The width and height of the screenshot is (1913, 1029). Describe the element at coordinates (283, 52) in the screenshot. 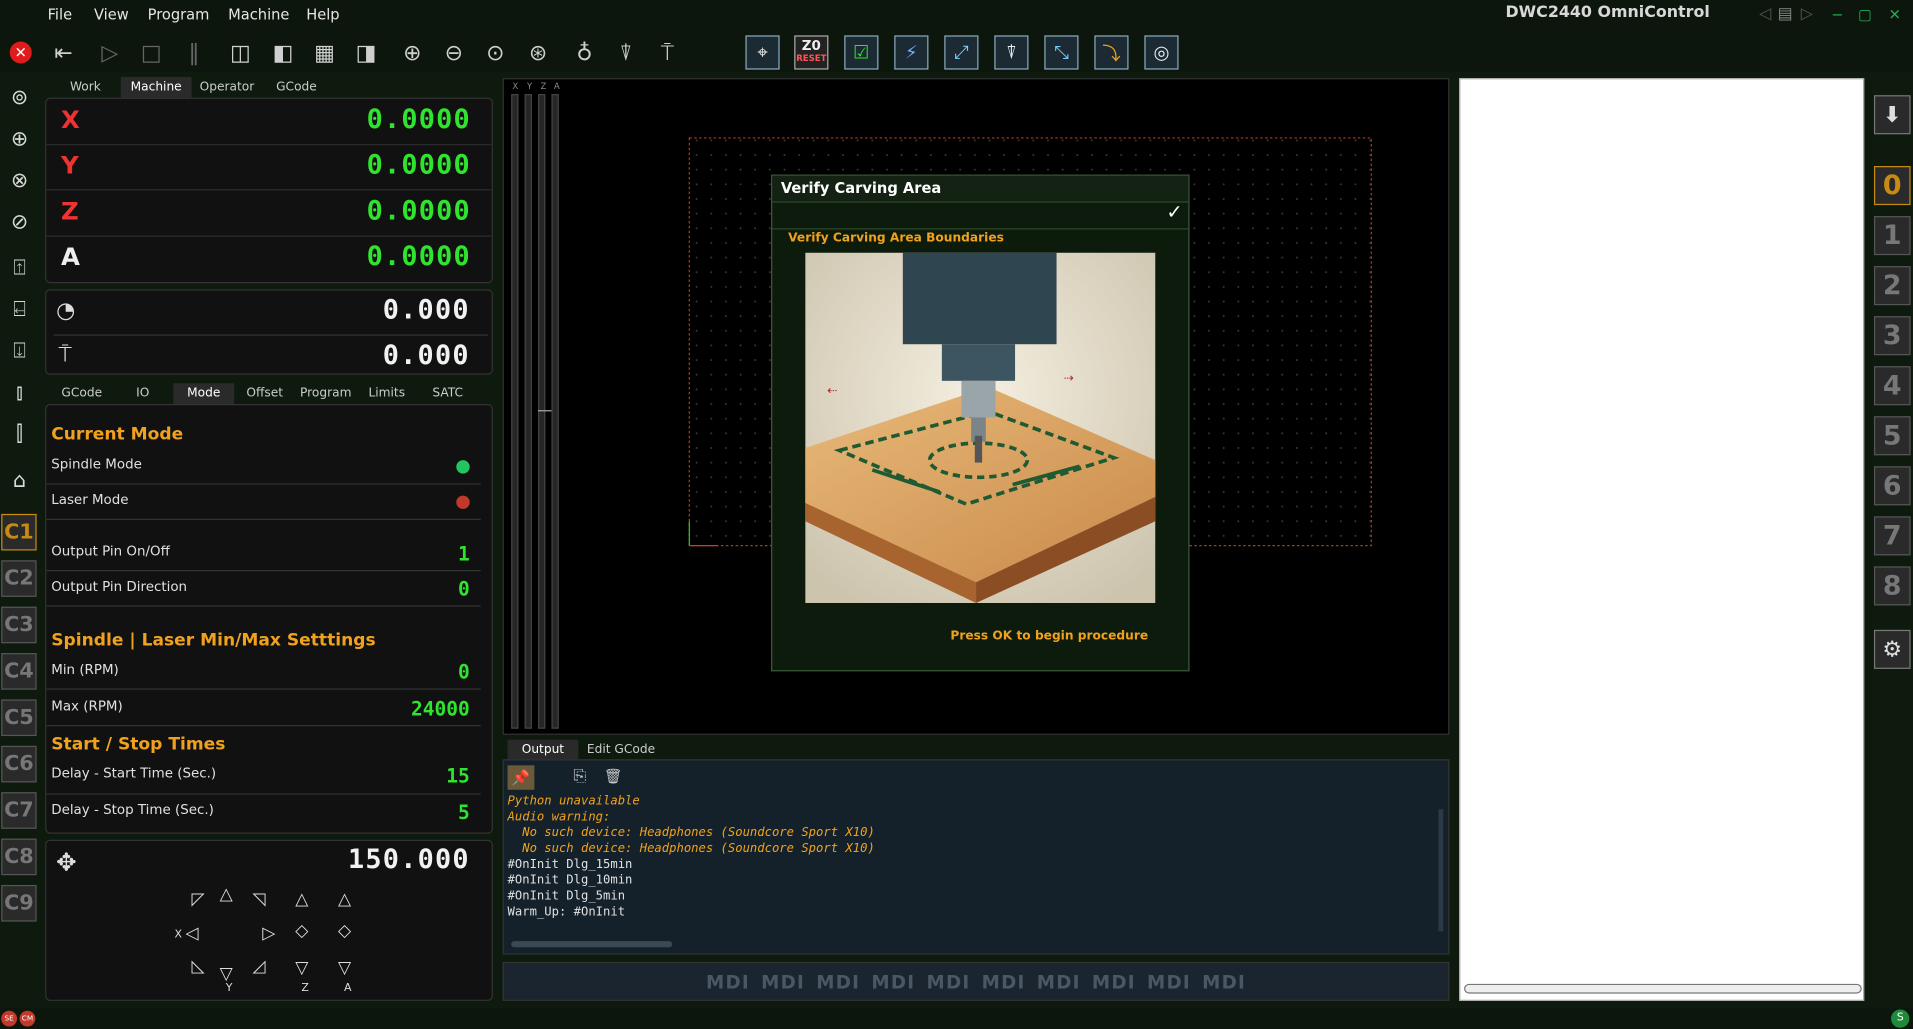

I see `view-front-icon: ◧` at that location.